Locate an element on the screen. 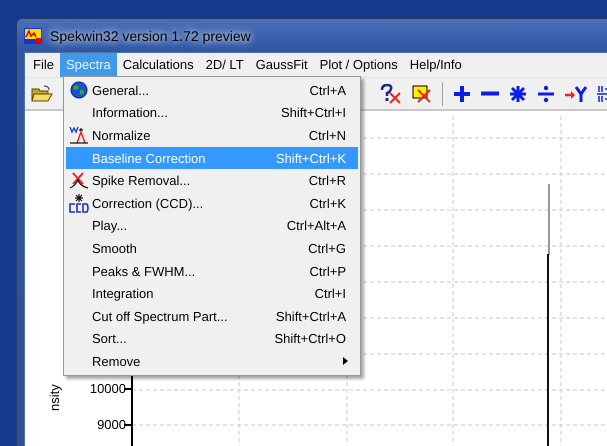  menu-bar-item: 2D/ LT is located at coordinates (225, 65).